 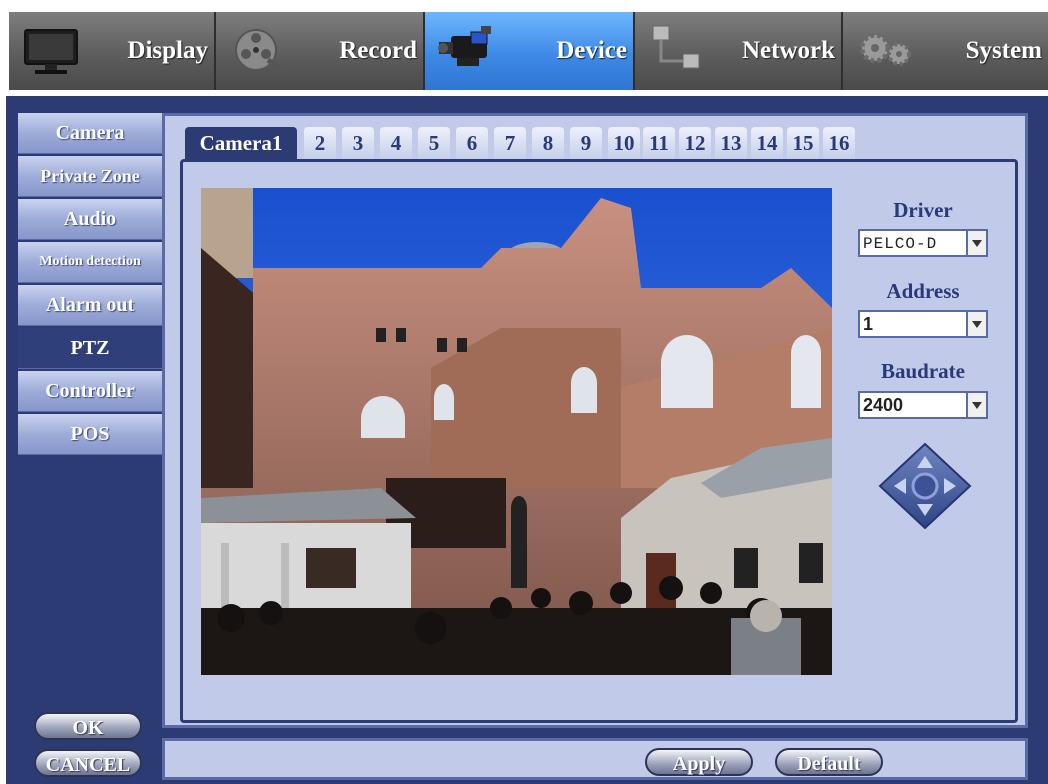 What do you see at coordinates (591, 50) in the screenshot?
I see `top-tab-label: Device` at bounding box center [591, 50].